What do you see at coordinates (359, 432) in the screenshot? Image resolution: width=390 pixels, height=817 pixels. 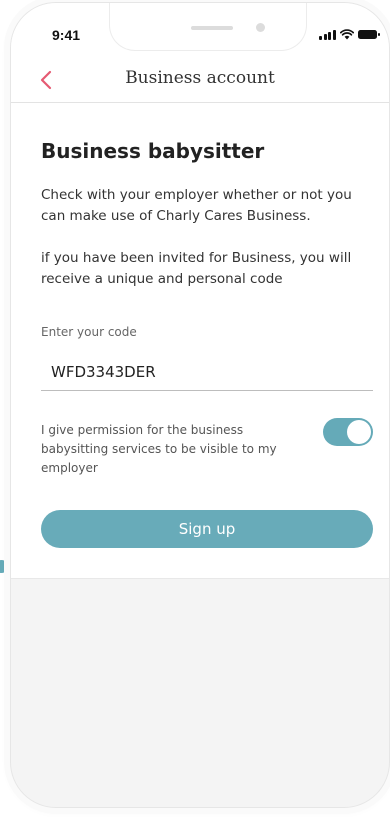 I see `toggle-knob` at bounding box center [359, 432].